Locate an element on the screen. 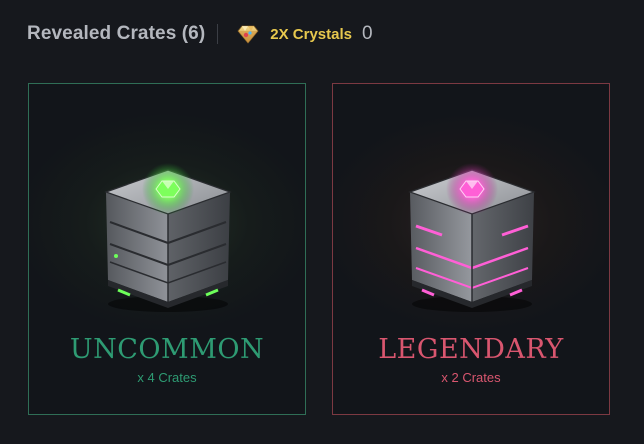 This screenshot has width=644, height=444. header-bar: Revealed Crates (6) 2X Crystals 0 is located at coordinates (200, 34).